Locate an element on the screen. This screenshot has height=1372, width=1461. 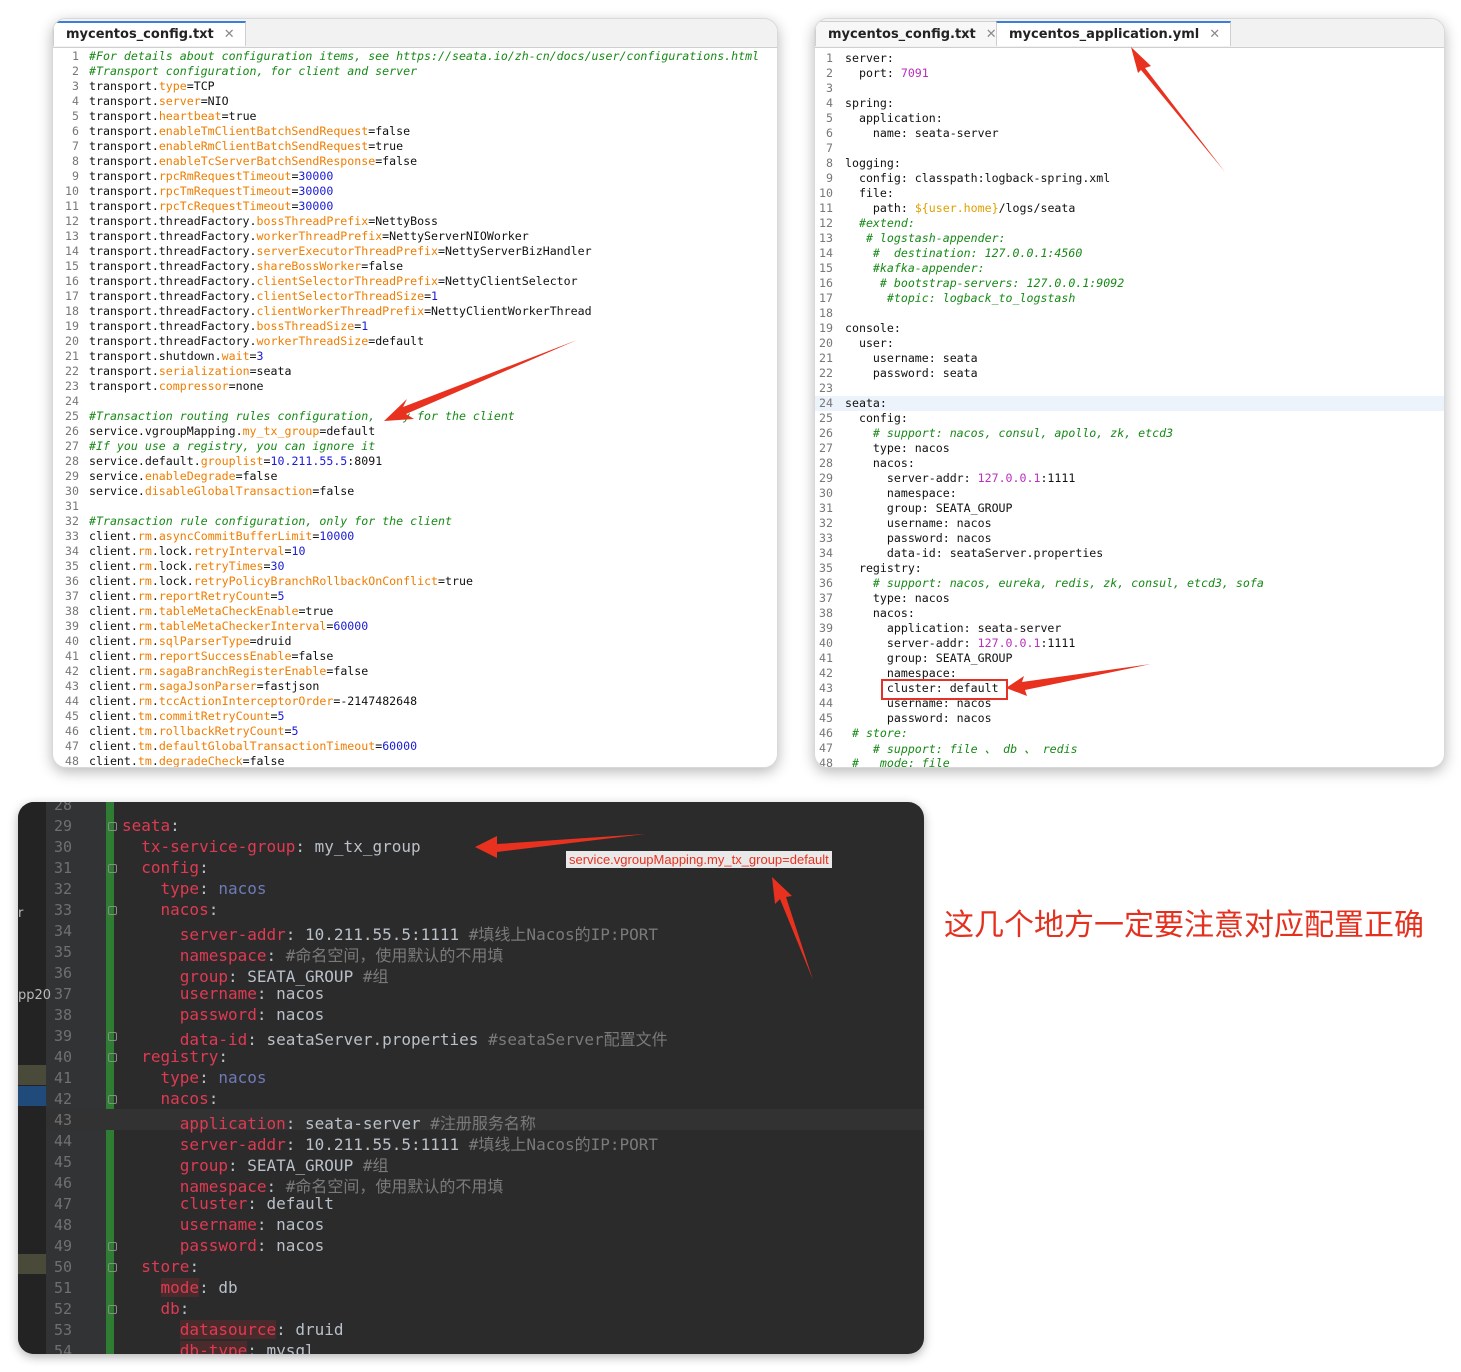
code-token: db is located at coordinates (170, 1308).